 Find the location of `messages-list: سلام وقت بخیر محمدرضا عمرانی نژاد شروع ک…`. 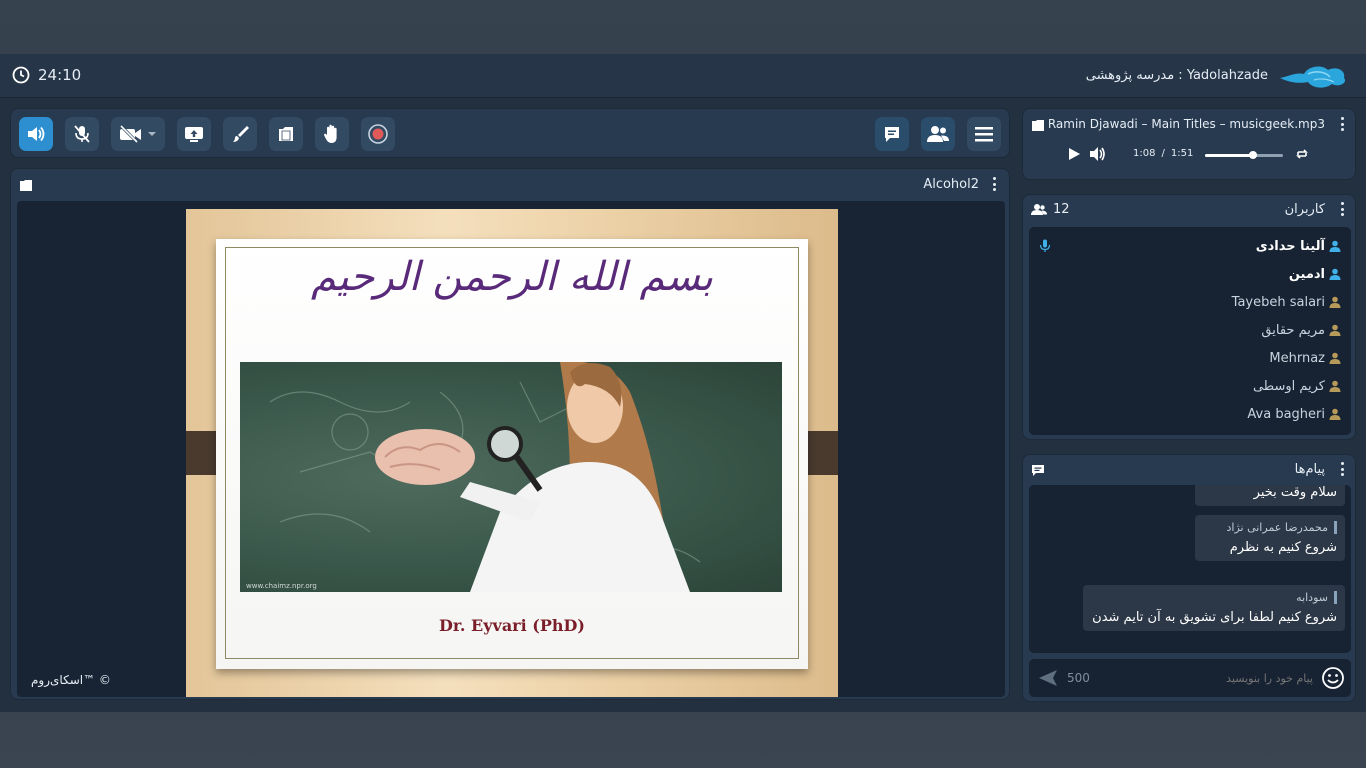

messages-list: سلام وقت بخیر محمدرضا عمرانی نژاد شروع ک… is located at coordinates (1190, 569).